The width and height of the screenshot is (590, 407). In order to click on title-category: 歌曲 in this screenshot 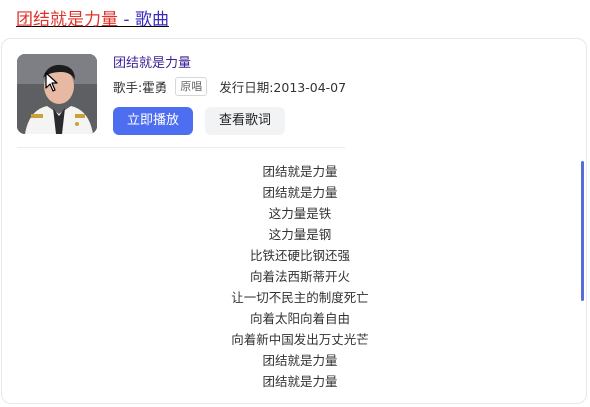, I will do `click(152, 20)`.